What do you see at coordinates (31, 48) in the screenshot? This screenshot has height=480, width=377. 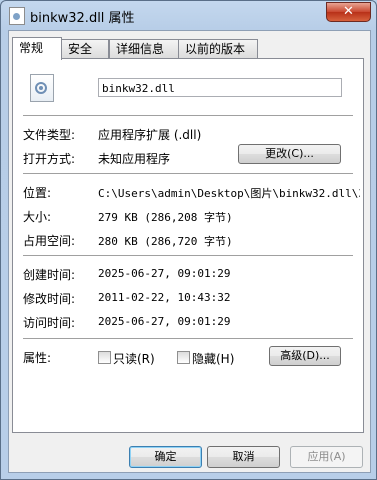 I see `tab-general-label: 常规` at bounding box center [31, 48].